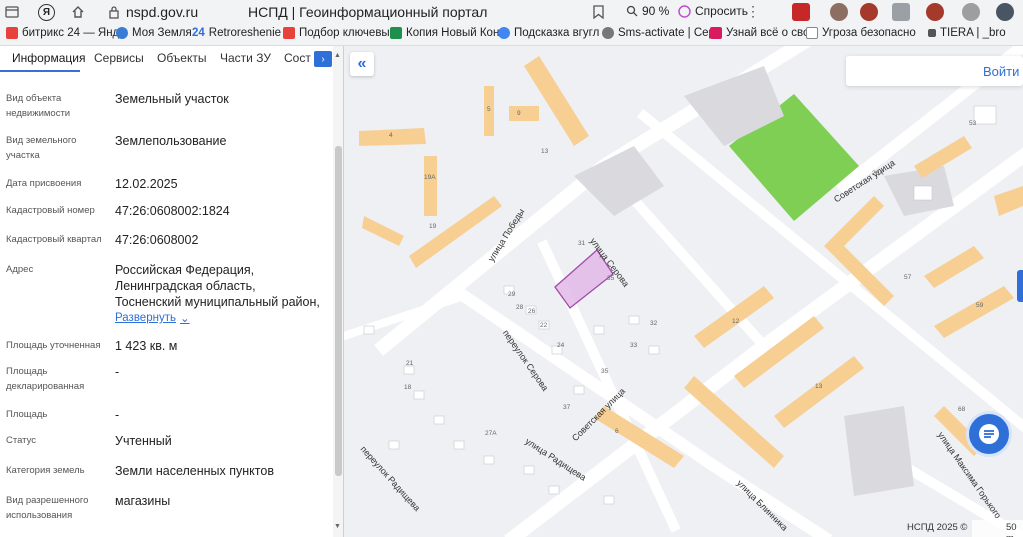  What do you see at coordinates (146, 346) in the screenshot?
I see `area-value: 1 423 кв. м` at bounding box center [146, 346].